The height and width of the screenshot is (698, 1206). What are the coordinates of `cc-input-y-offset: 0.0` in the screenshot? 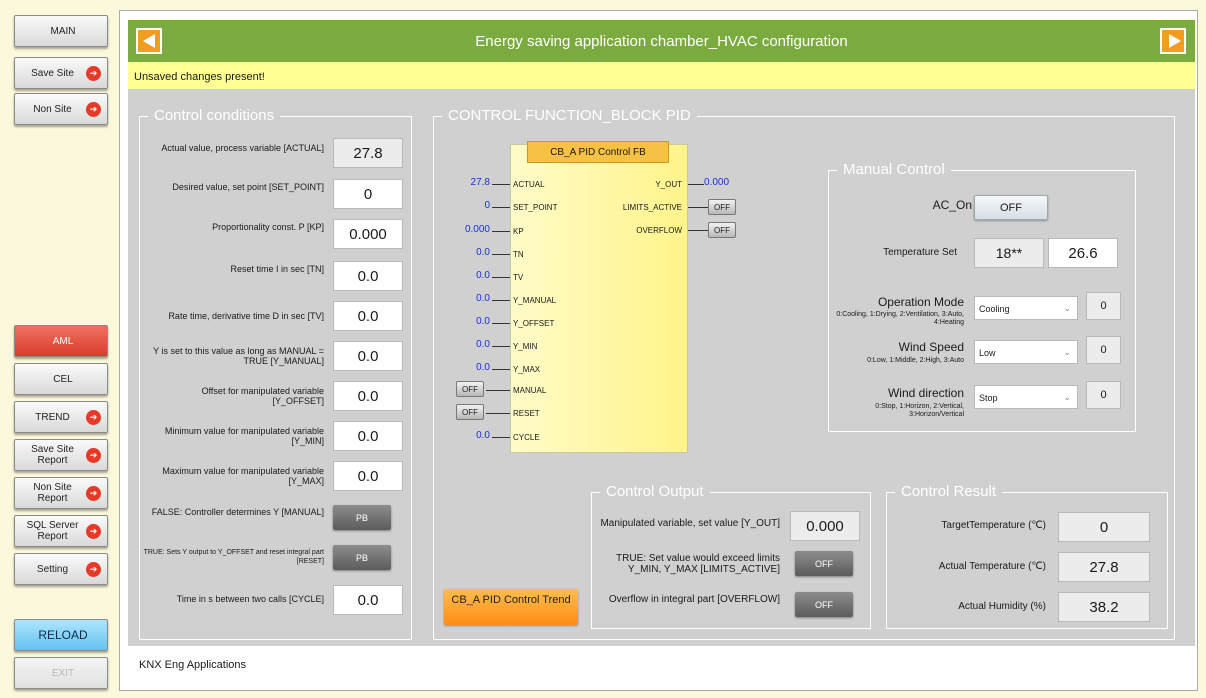 It's located at (368, 396).